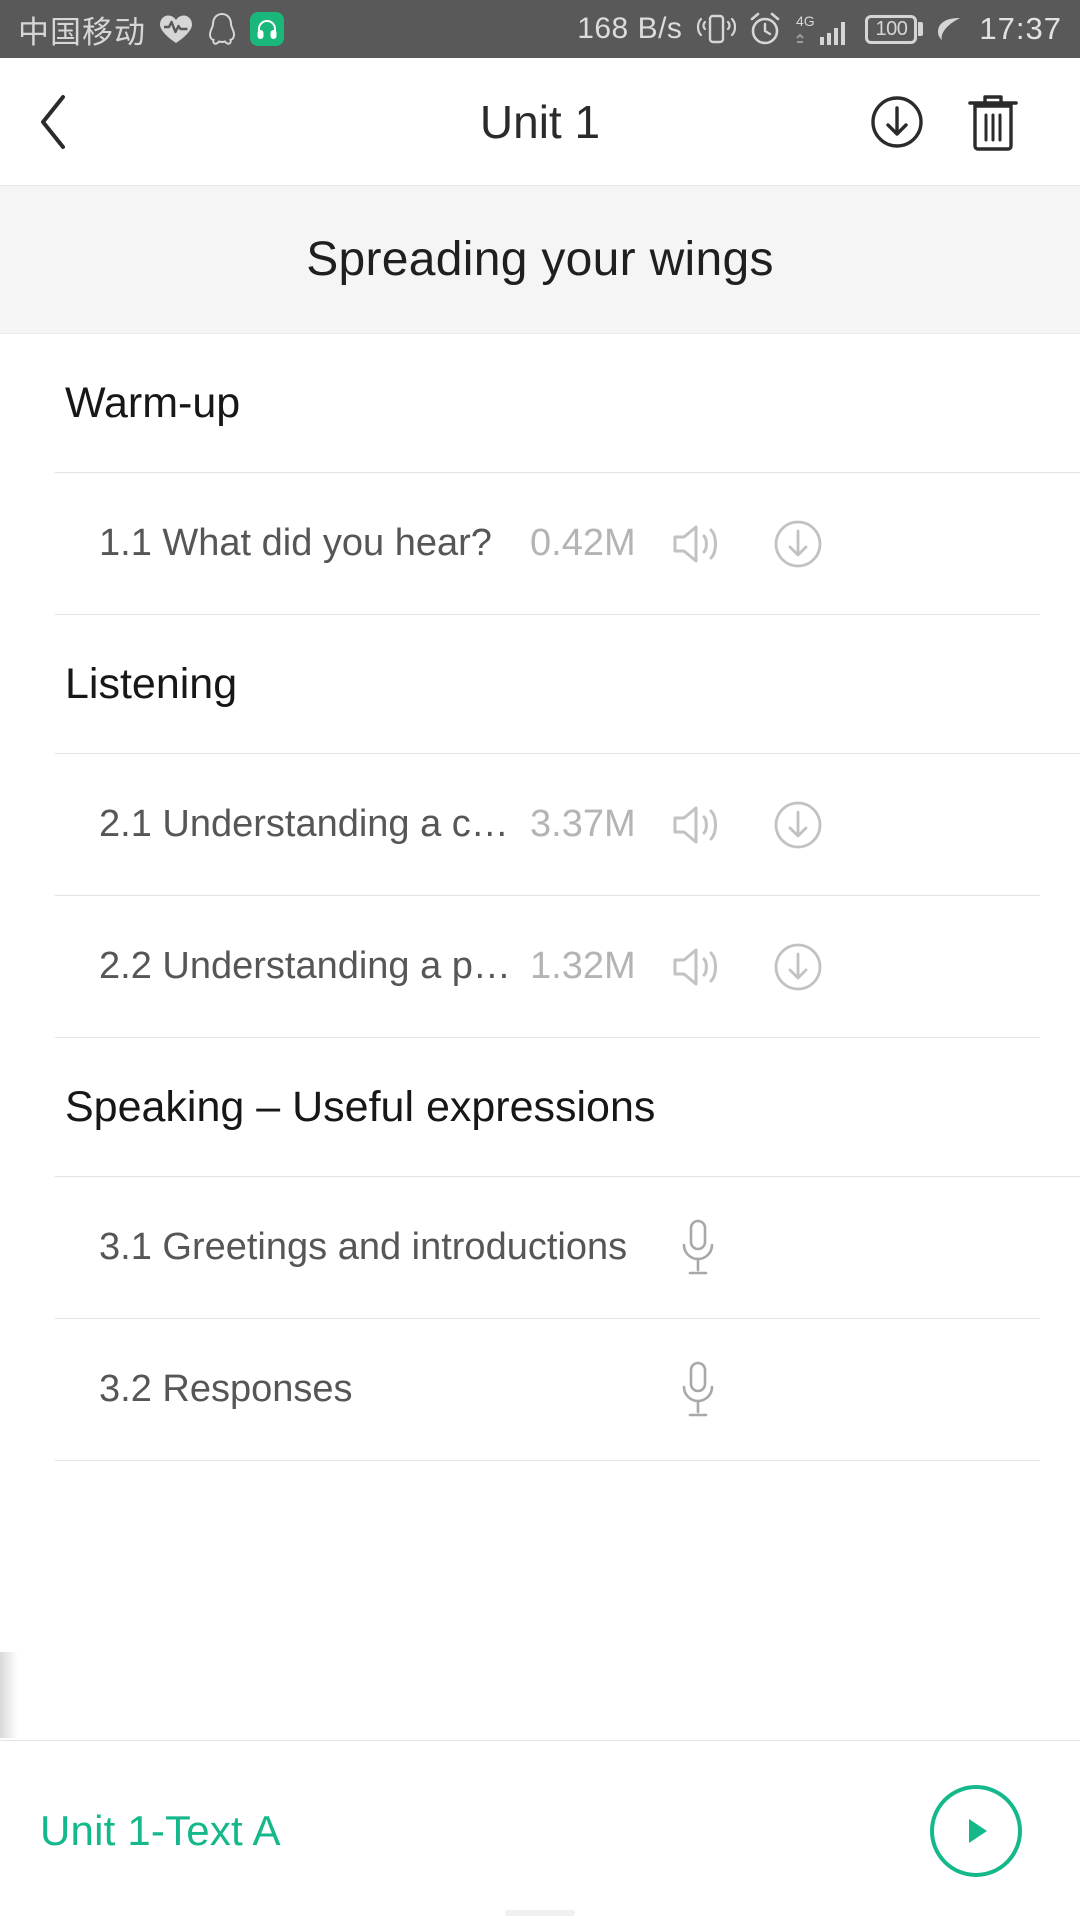  What do you see at coordinates (151, 29) in the screenshot?
I see `status-bar-left: 中国移动` at bounding box center [151, 29].